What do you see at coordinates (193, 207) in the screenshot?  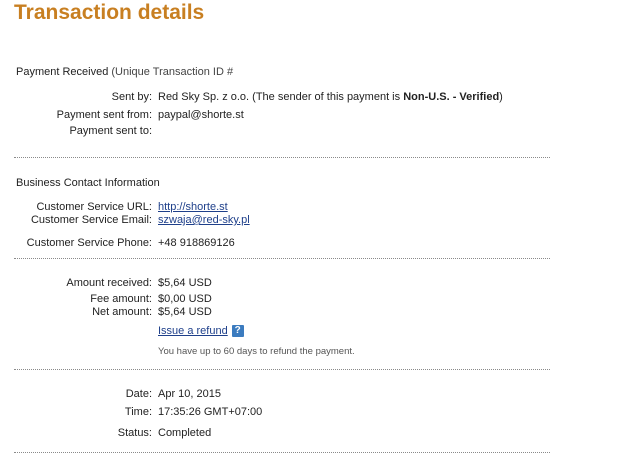 I see `cs-url-link: http://shorte.st` at bounding box center [193, 207].